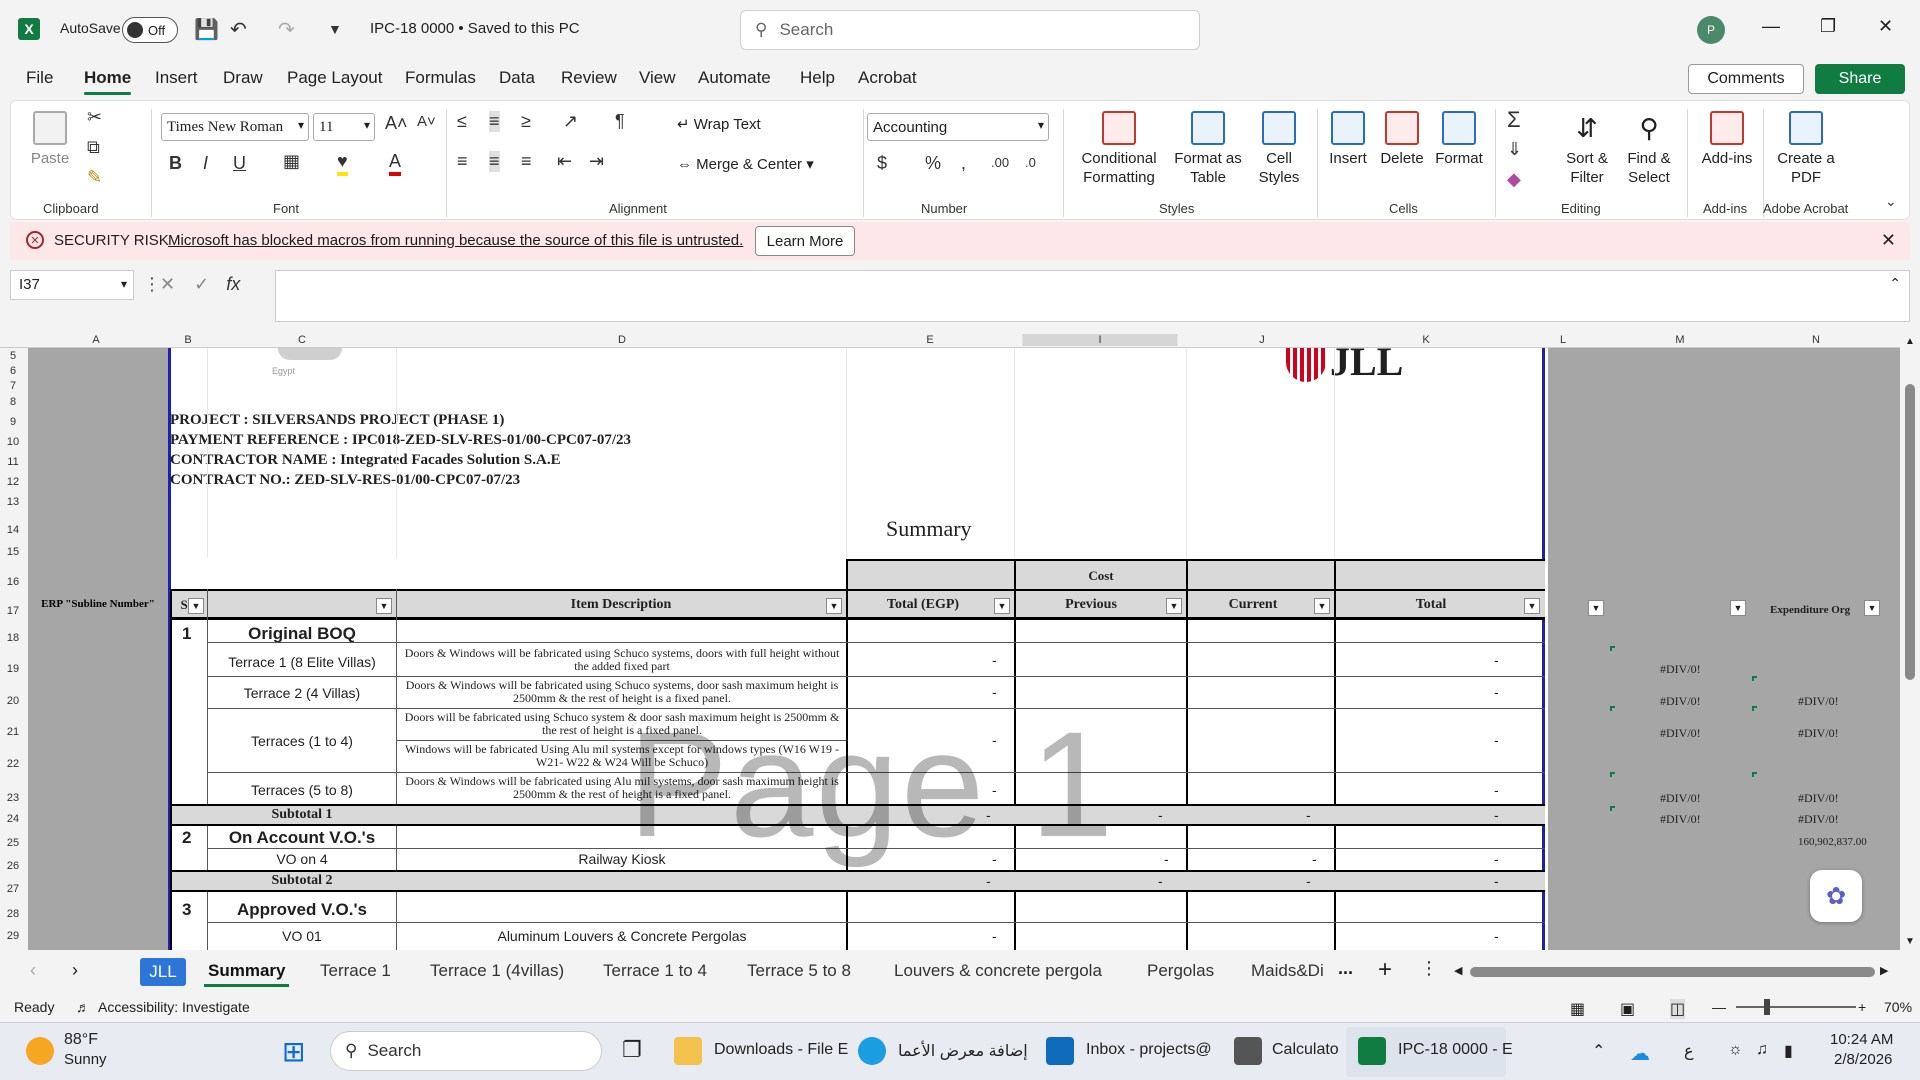 The width and height of the screenshot is (1920, 1080). What do you see at coordinates (1208, 149) in the screenshot?
I see `format-as-table-button: Format as Table` at bounding box center [1208, 149].